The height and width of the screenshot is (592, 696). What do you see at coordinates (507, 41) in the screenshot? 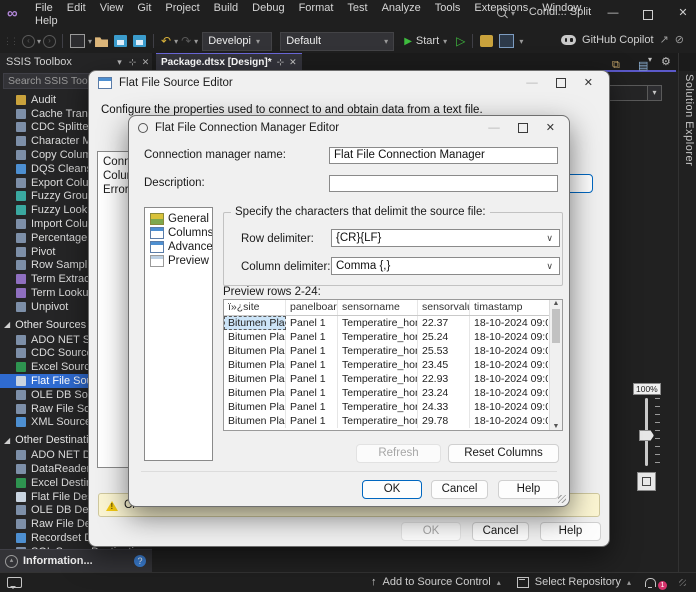
I see `attach-process-icon` at bounding box center [507, 41].